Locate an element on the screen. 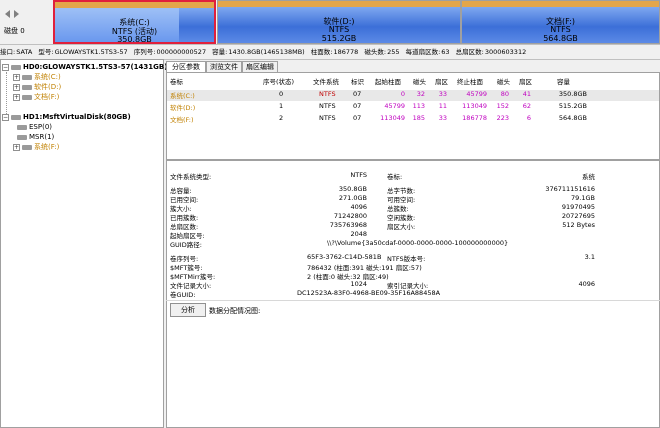 This screenshot has height=428, width=660. fs-type-label: 文件系统类型: is located at coordinates (191, 177).